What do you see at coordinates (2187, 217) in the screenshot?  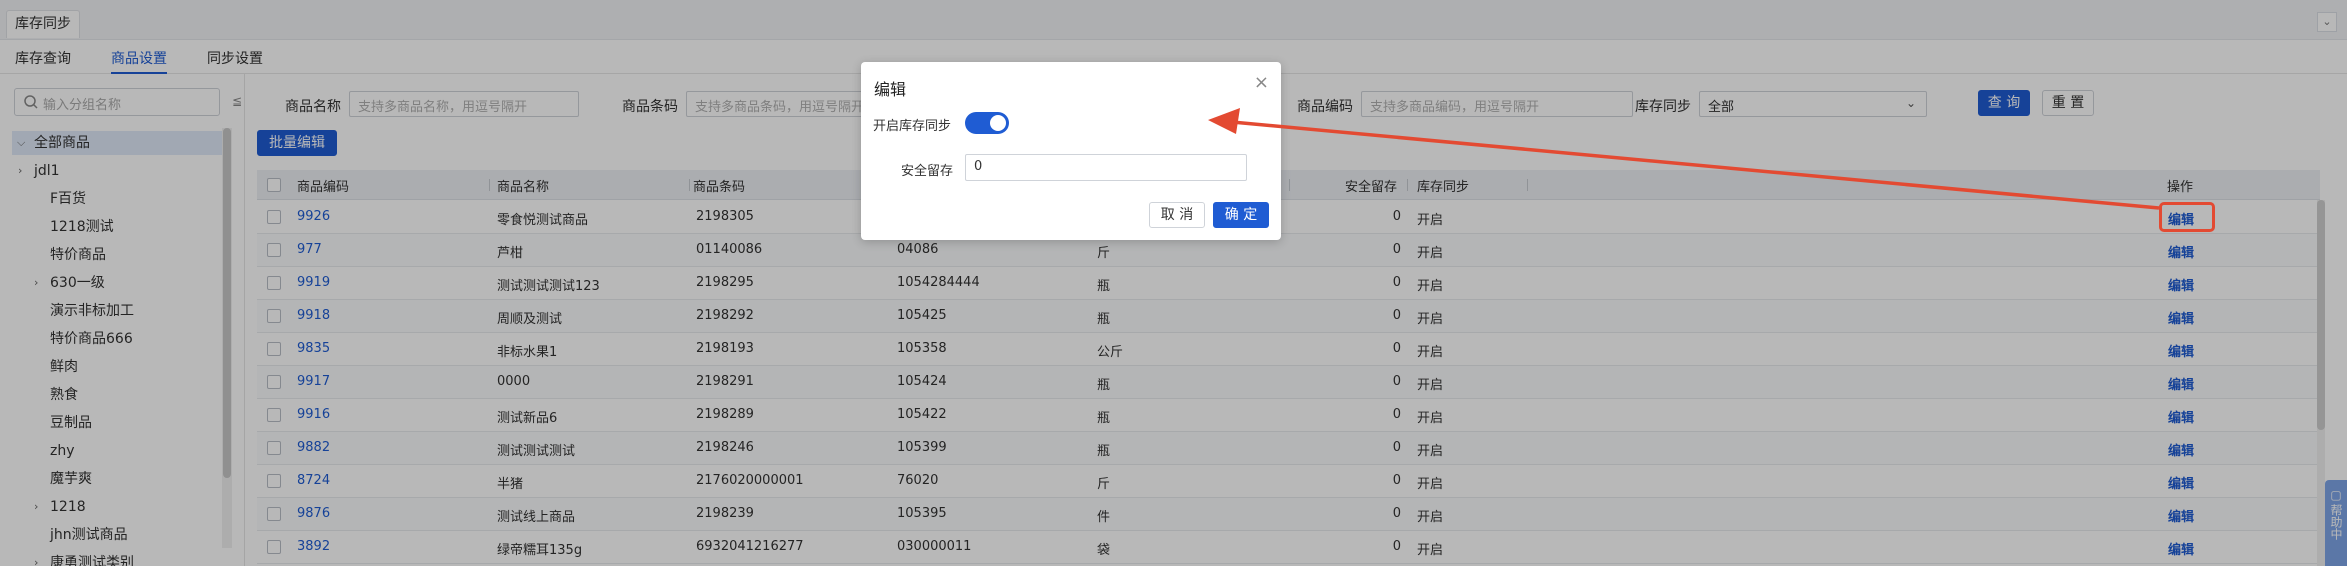 I see `annotation-highlight` at bounding box center [2187, 217].